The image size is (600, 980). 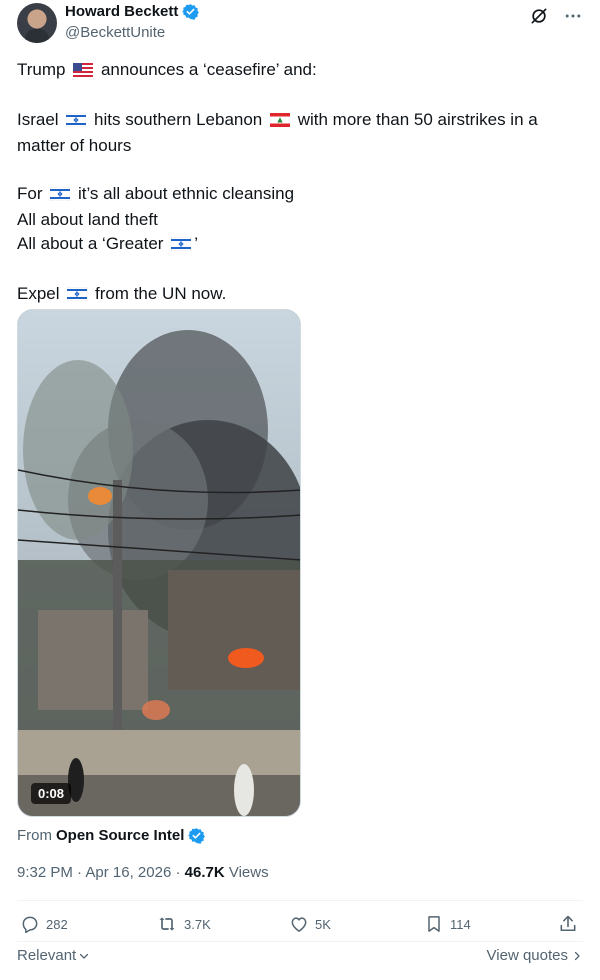 I want to click on share-icon, so click(x=568, y=923).